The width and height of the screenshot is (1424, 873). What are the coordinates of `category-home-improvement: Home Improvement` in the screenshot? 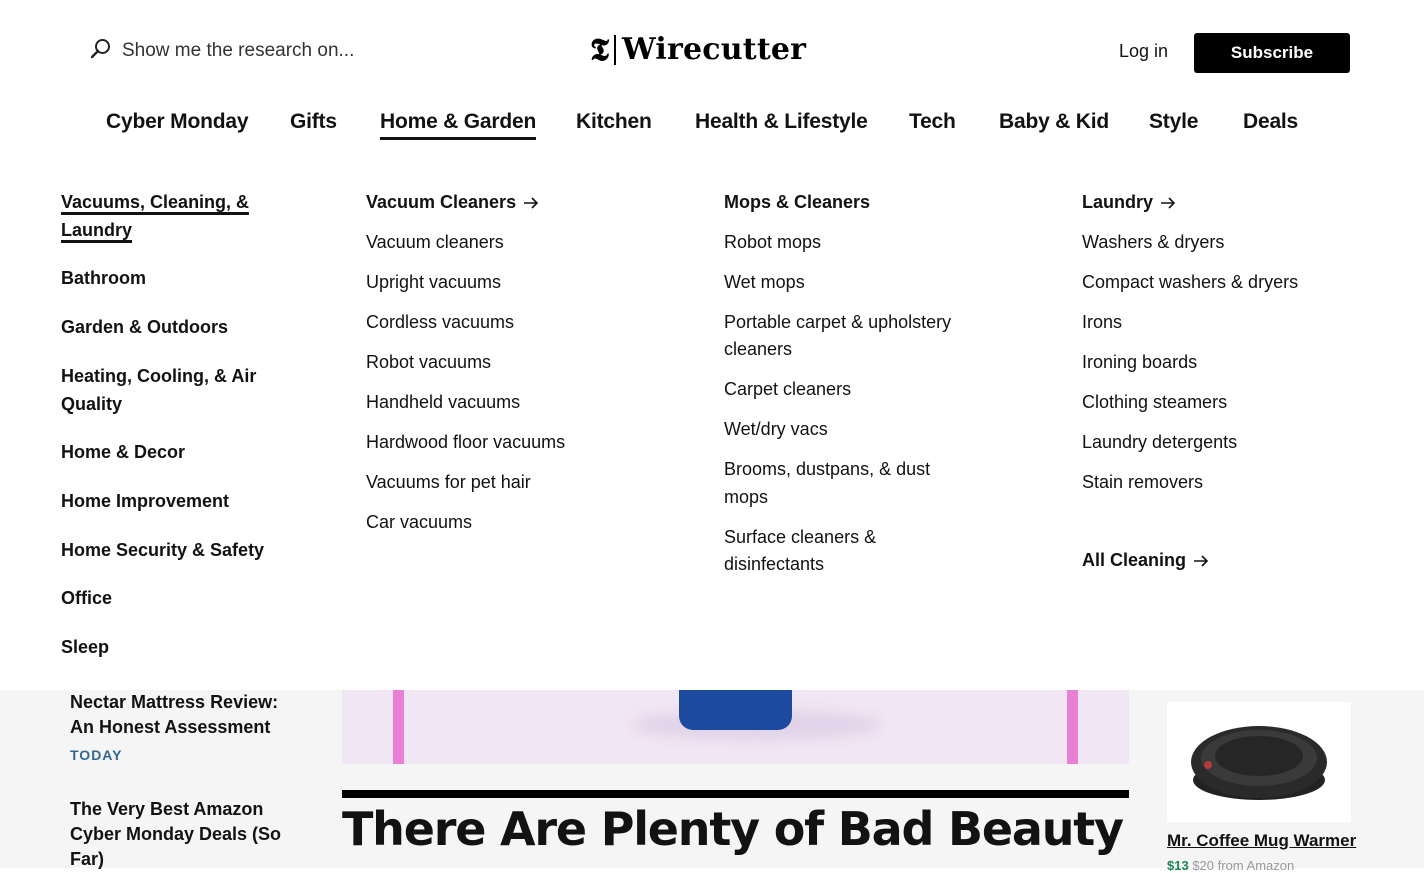 It's located at (166, 502).